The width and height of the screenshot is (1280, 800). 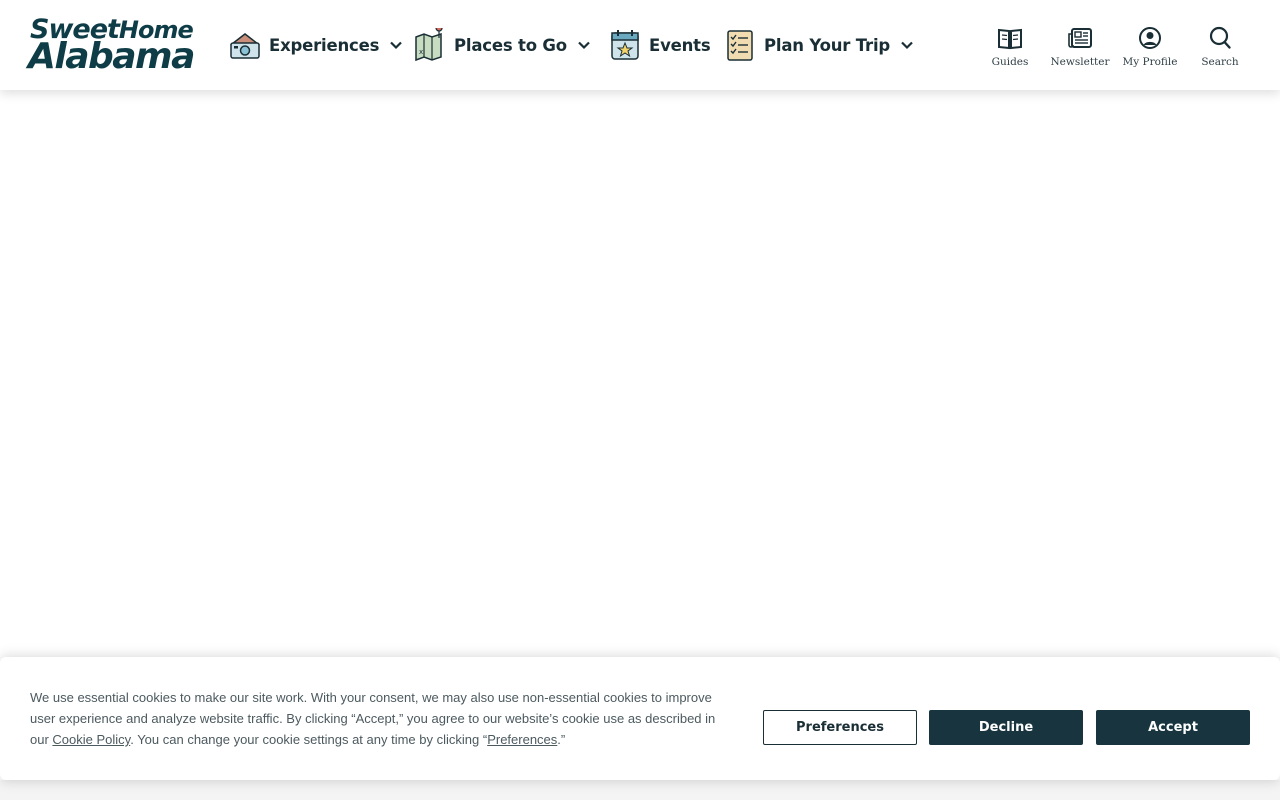 I want to click on guides-label: Guides, so click(x=1010, y=62).